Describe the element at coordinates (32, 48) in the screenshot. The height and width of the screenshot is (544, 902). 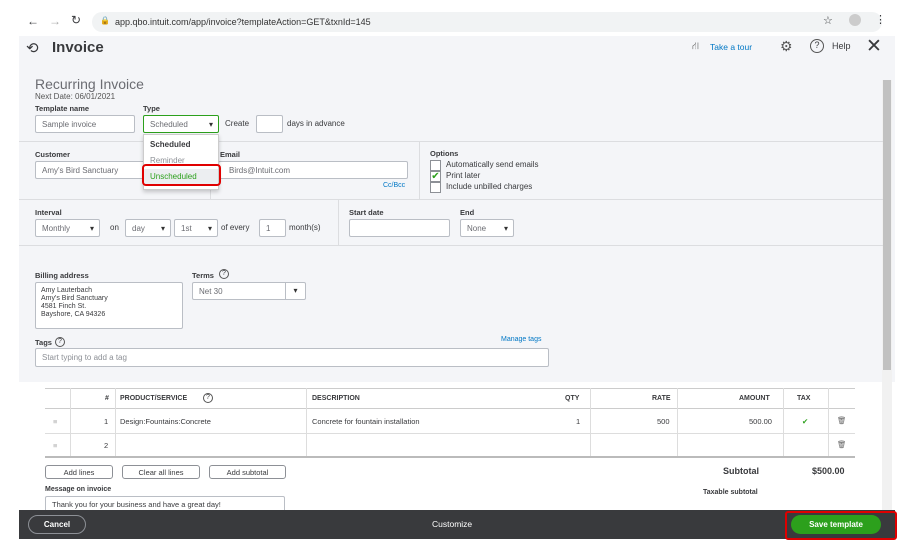
I see `recurring-icon: ⟲` at that location.